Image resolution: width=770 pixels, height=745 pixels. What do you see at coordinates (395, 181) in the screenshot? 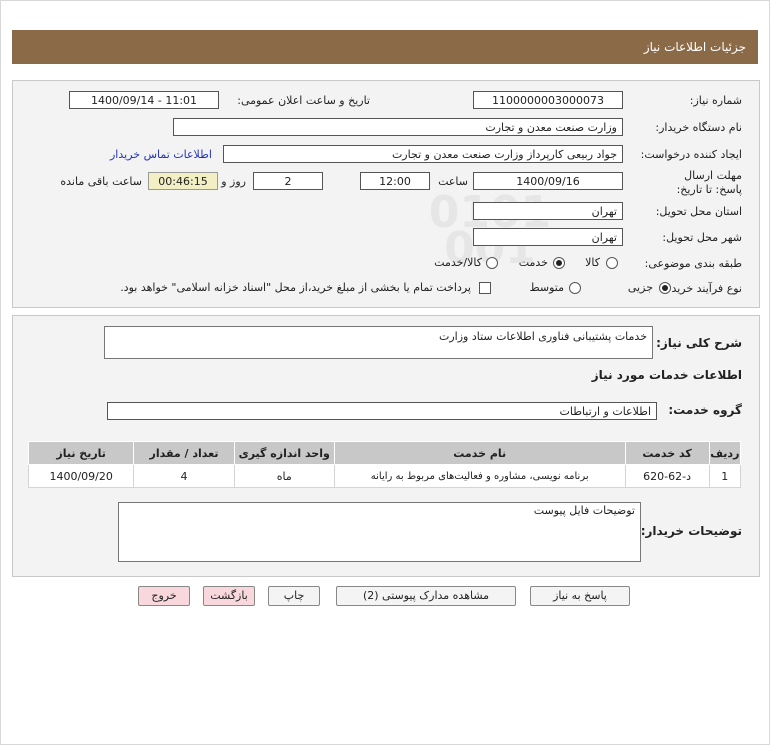
I see `deadline-time-field: 12:00` at bounding box center [395, 181].